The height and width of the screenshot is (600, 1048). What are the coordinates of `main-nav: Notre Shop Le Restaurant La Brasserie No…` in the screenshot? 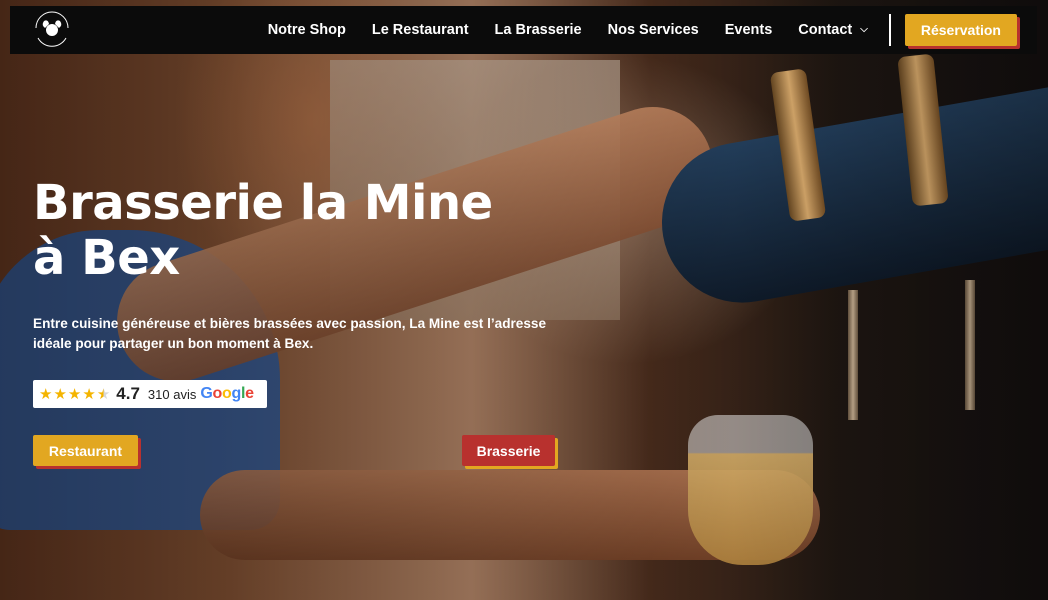 It's located at (646, 30).